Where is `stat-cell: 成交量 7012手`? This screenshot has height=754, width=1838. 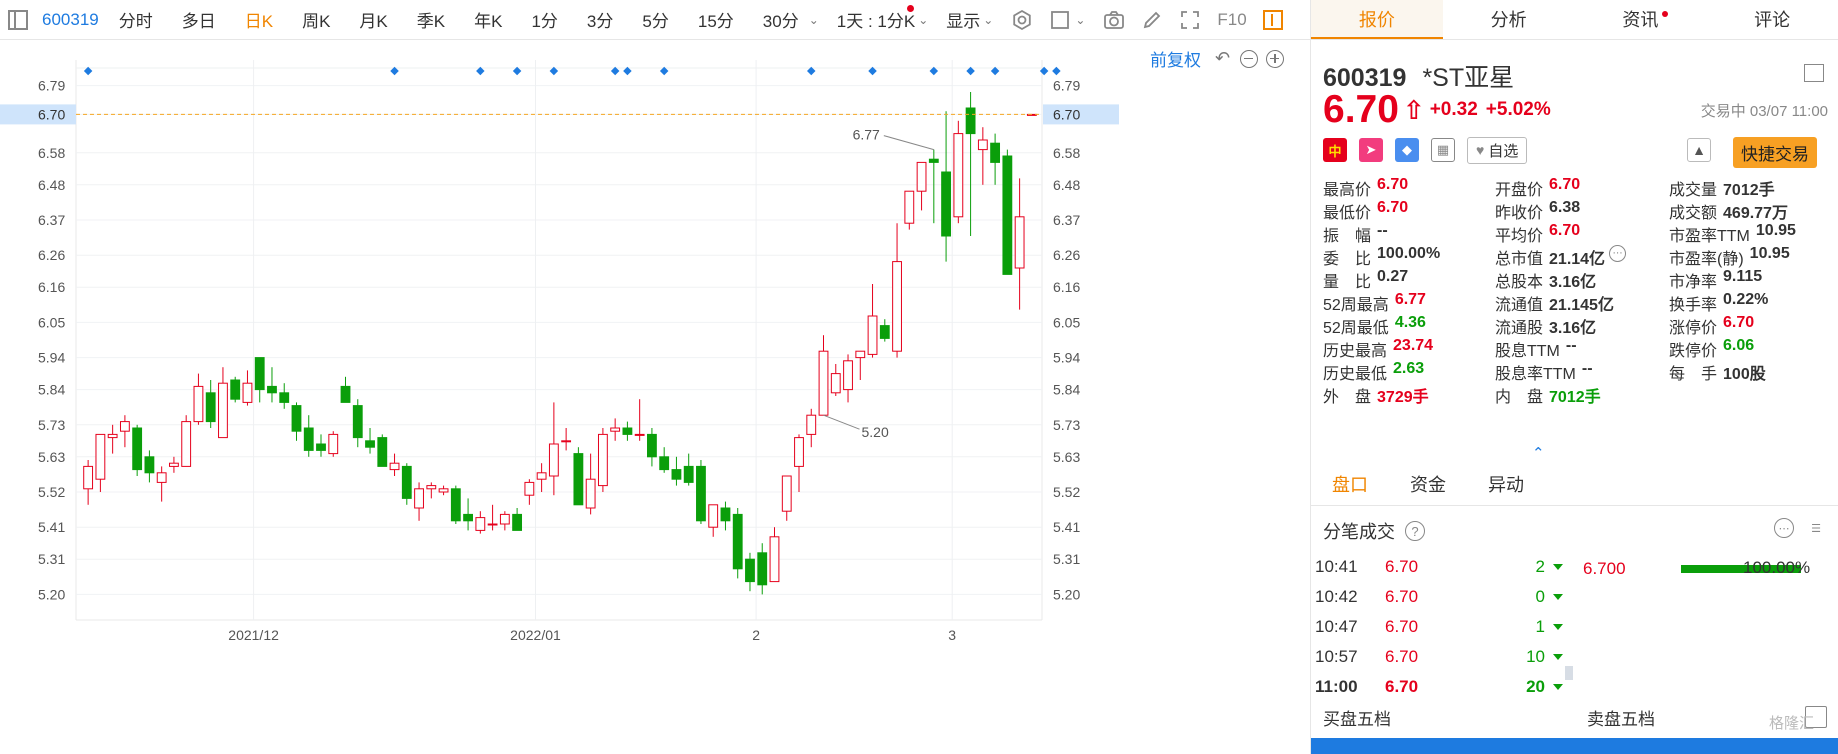 stat-cell: 成交量 7012手 is located at coordinates (1751, 187).